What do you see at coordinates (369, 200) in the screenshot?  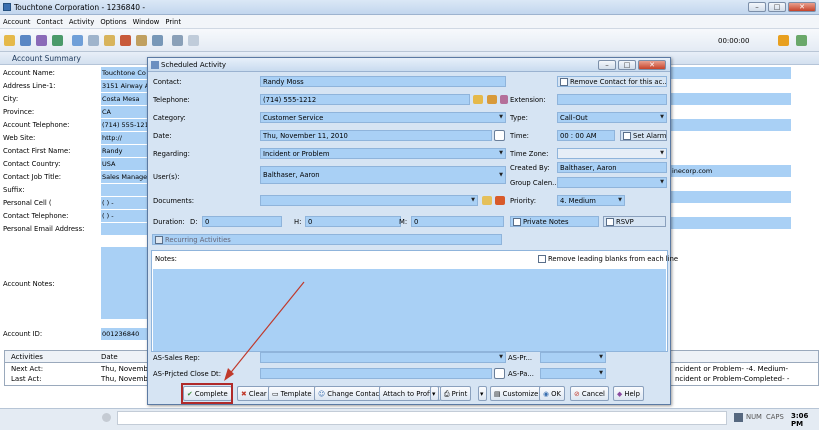 I see `documents-dropdown: ▼` at bounding box center [369, 200].